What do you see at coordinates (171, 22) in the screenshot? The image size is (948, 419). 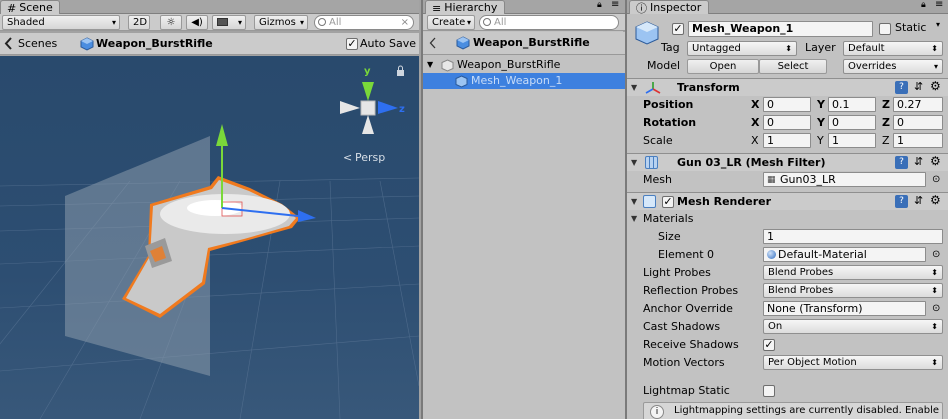 I see `lighting-toggle-button: ☼` at bounding box center [171, 22].